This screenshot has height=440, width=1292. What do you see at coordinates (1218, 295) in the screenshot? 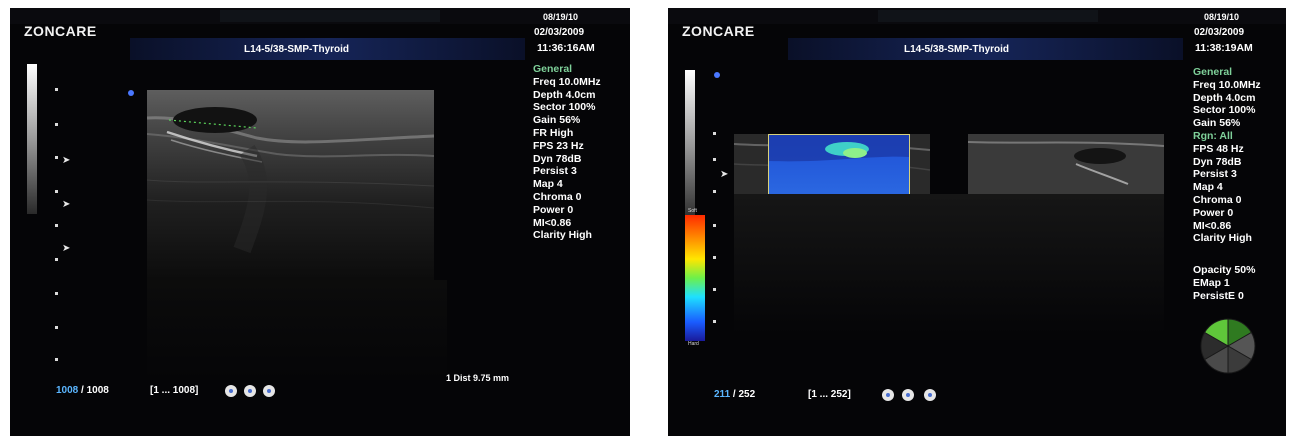
I see `param-item: PersistE 0` at bounding box center [1218, 295].